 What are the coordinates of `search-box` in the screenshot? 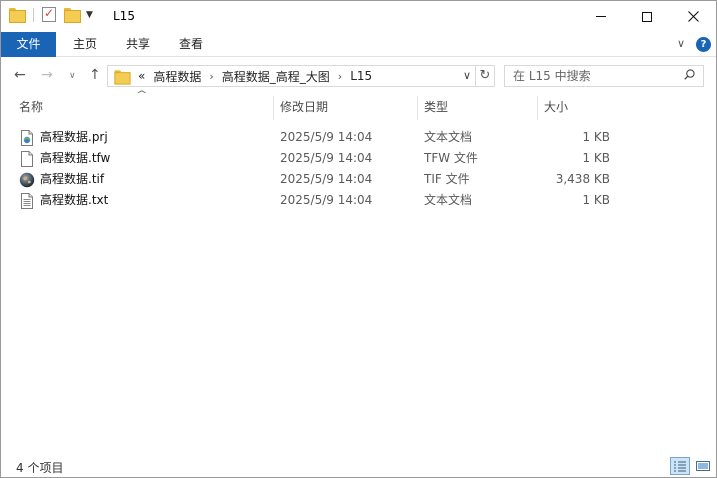 It's located at (604, 76).